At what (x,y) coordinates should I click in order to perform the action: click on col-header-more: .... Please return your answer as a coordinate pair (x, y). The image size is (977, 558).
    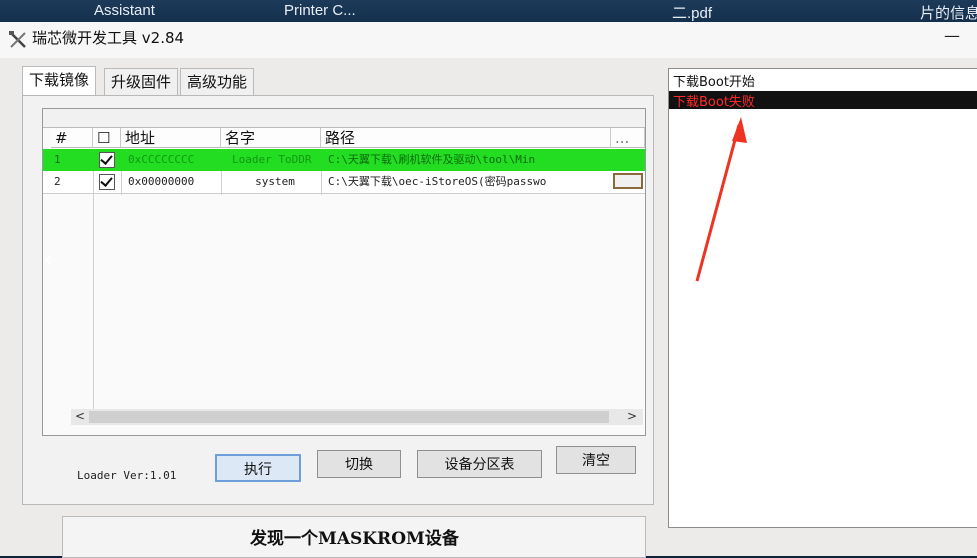
    Looking at the image, I should click on (628, 138).